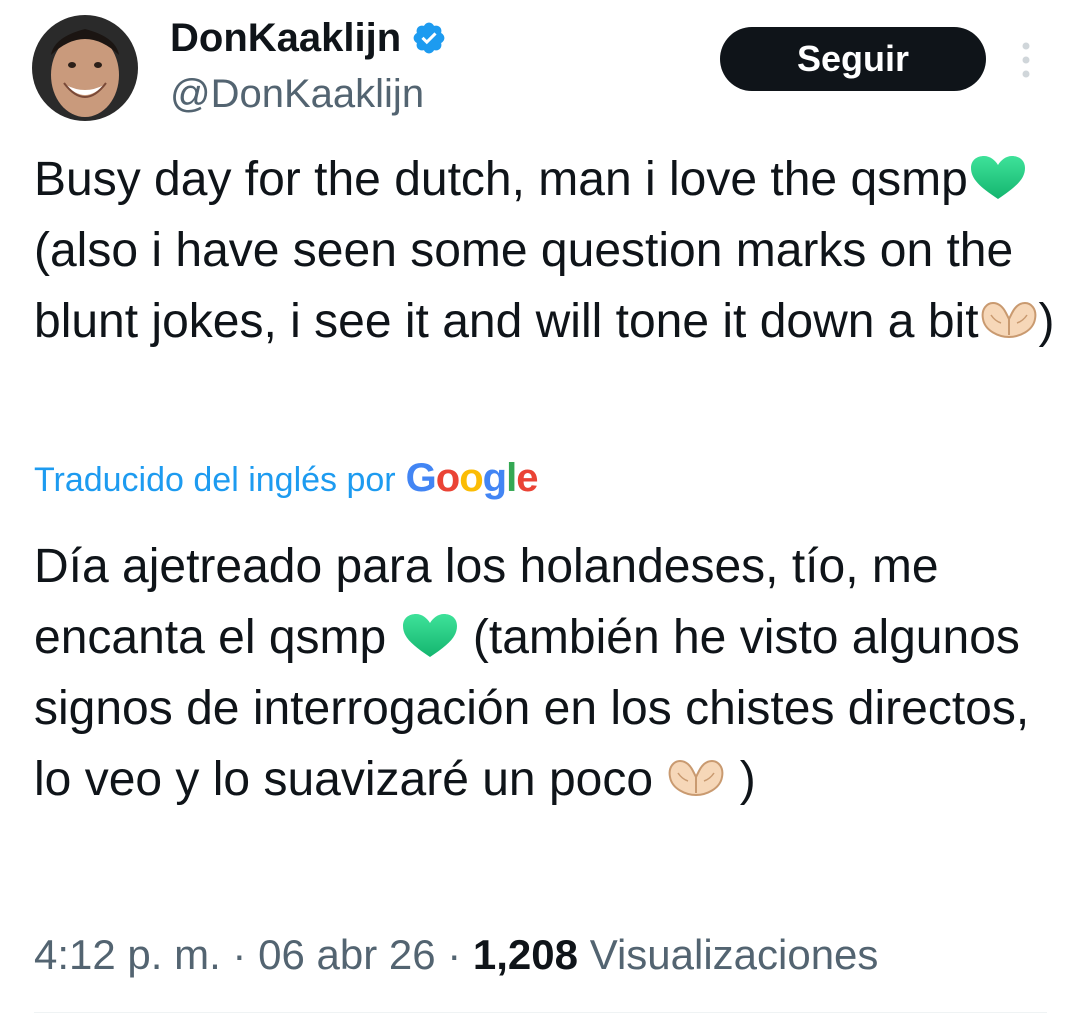  I want to click on more-vertical-icon, so click(1026, 60).